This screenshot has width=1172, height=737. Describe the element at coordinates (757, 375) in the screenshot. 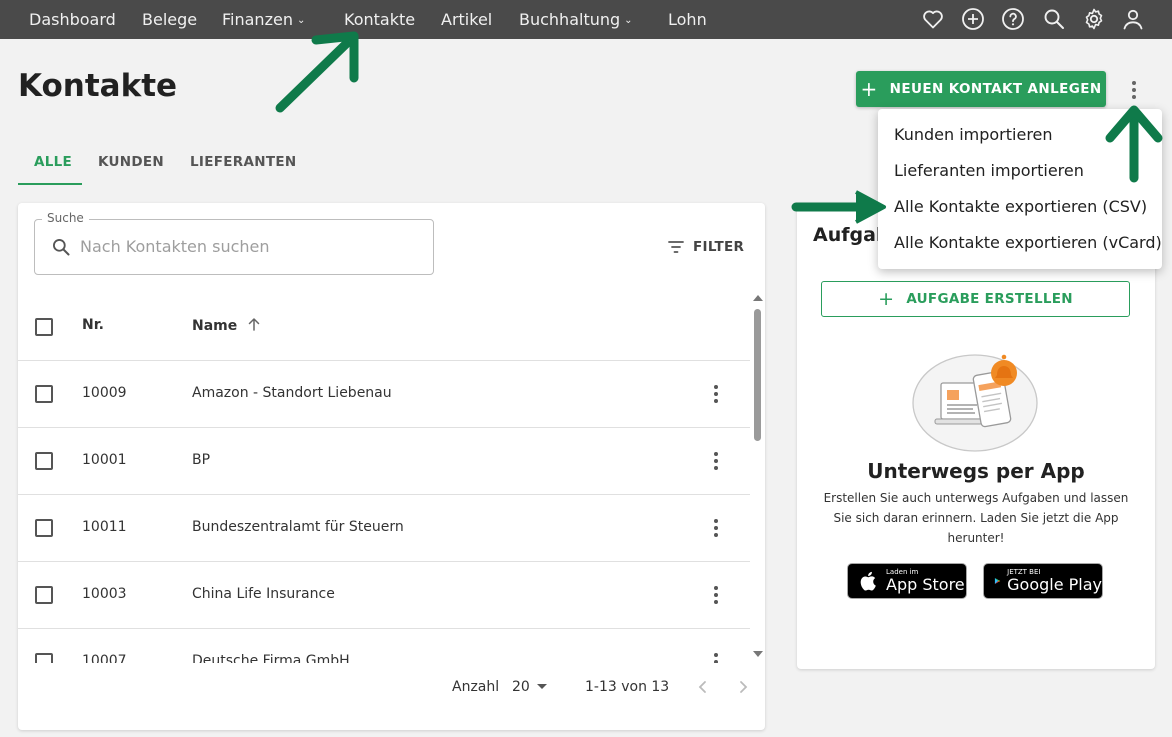

I see `scrollbar-thumb` at that location.